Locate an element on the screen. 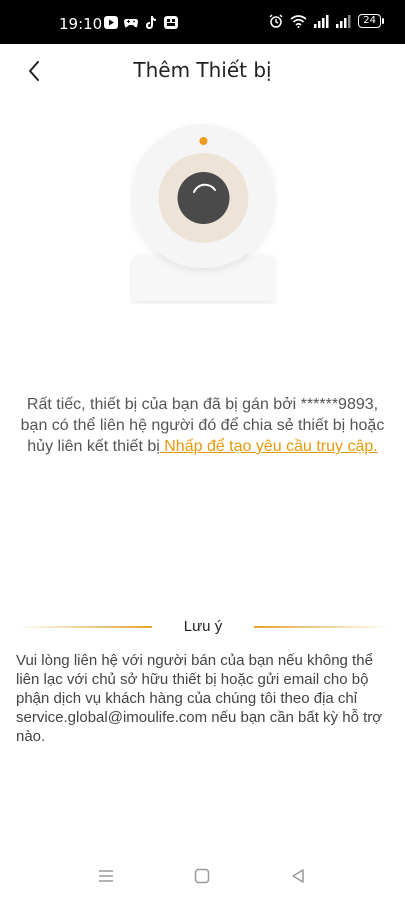 This screenshot has height=900, width=405. menu-icon is located at coordinates (106, 876).